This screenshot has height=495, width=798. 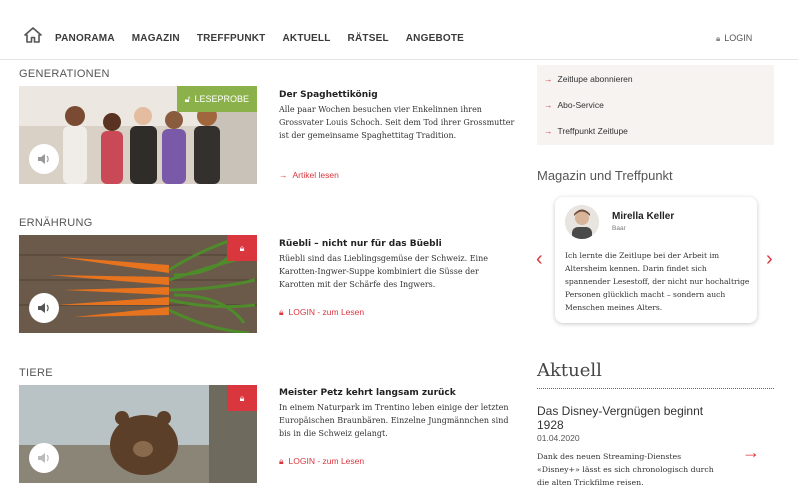 I want to click on article-image-family: 🔓︎ LESEPROBE, so click(x=138, y=135).